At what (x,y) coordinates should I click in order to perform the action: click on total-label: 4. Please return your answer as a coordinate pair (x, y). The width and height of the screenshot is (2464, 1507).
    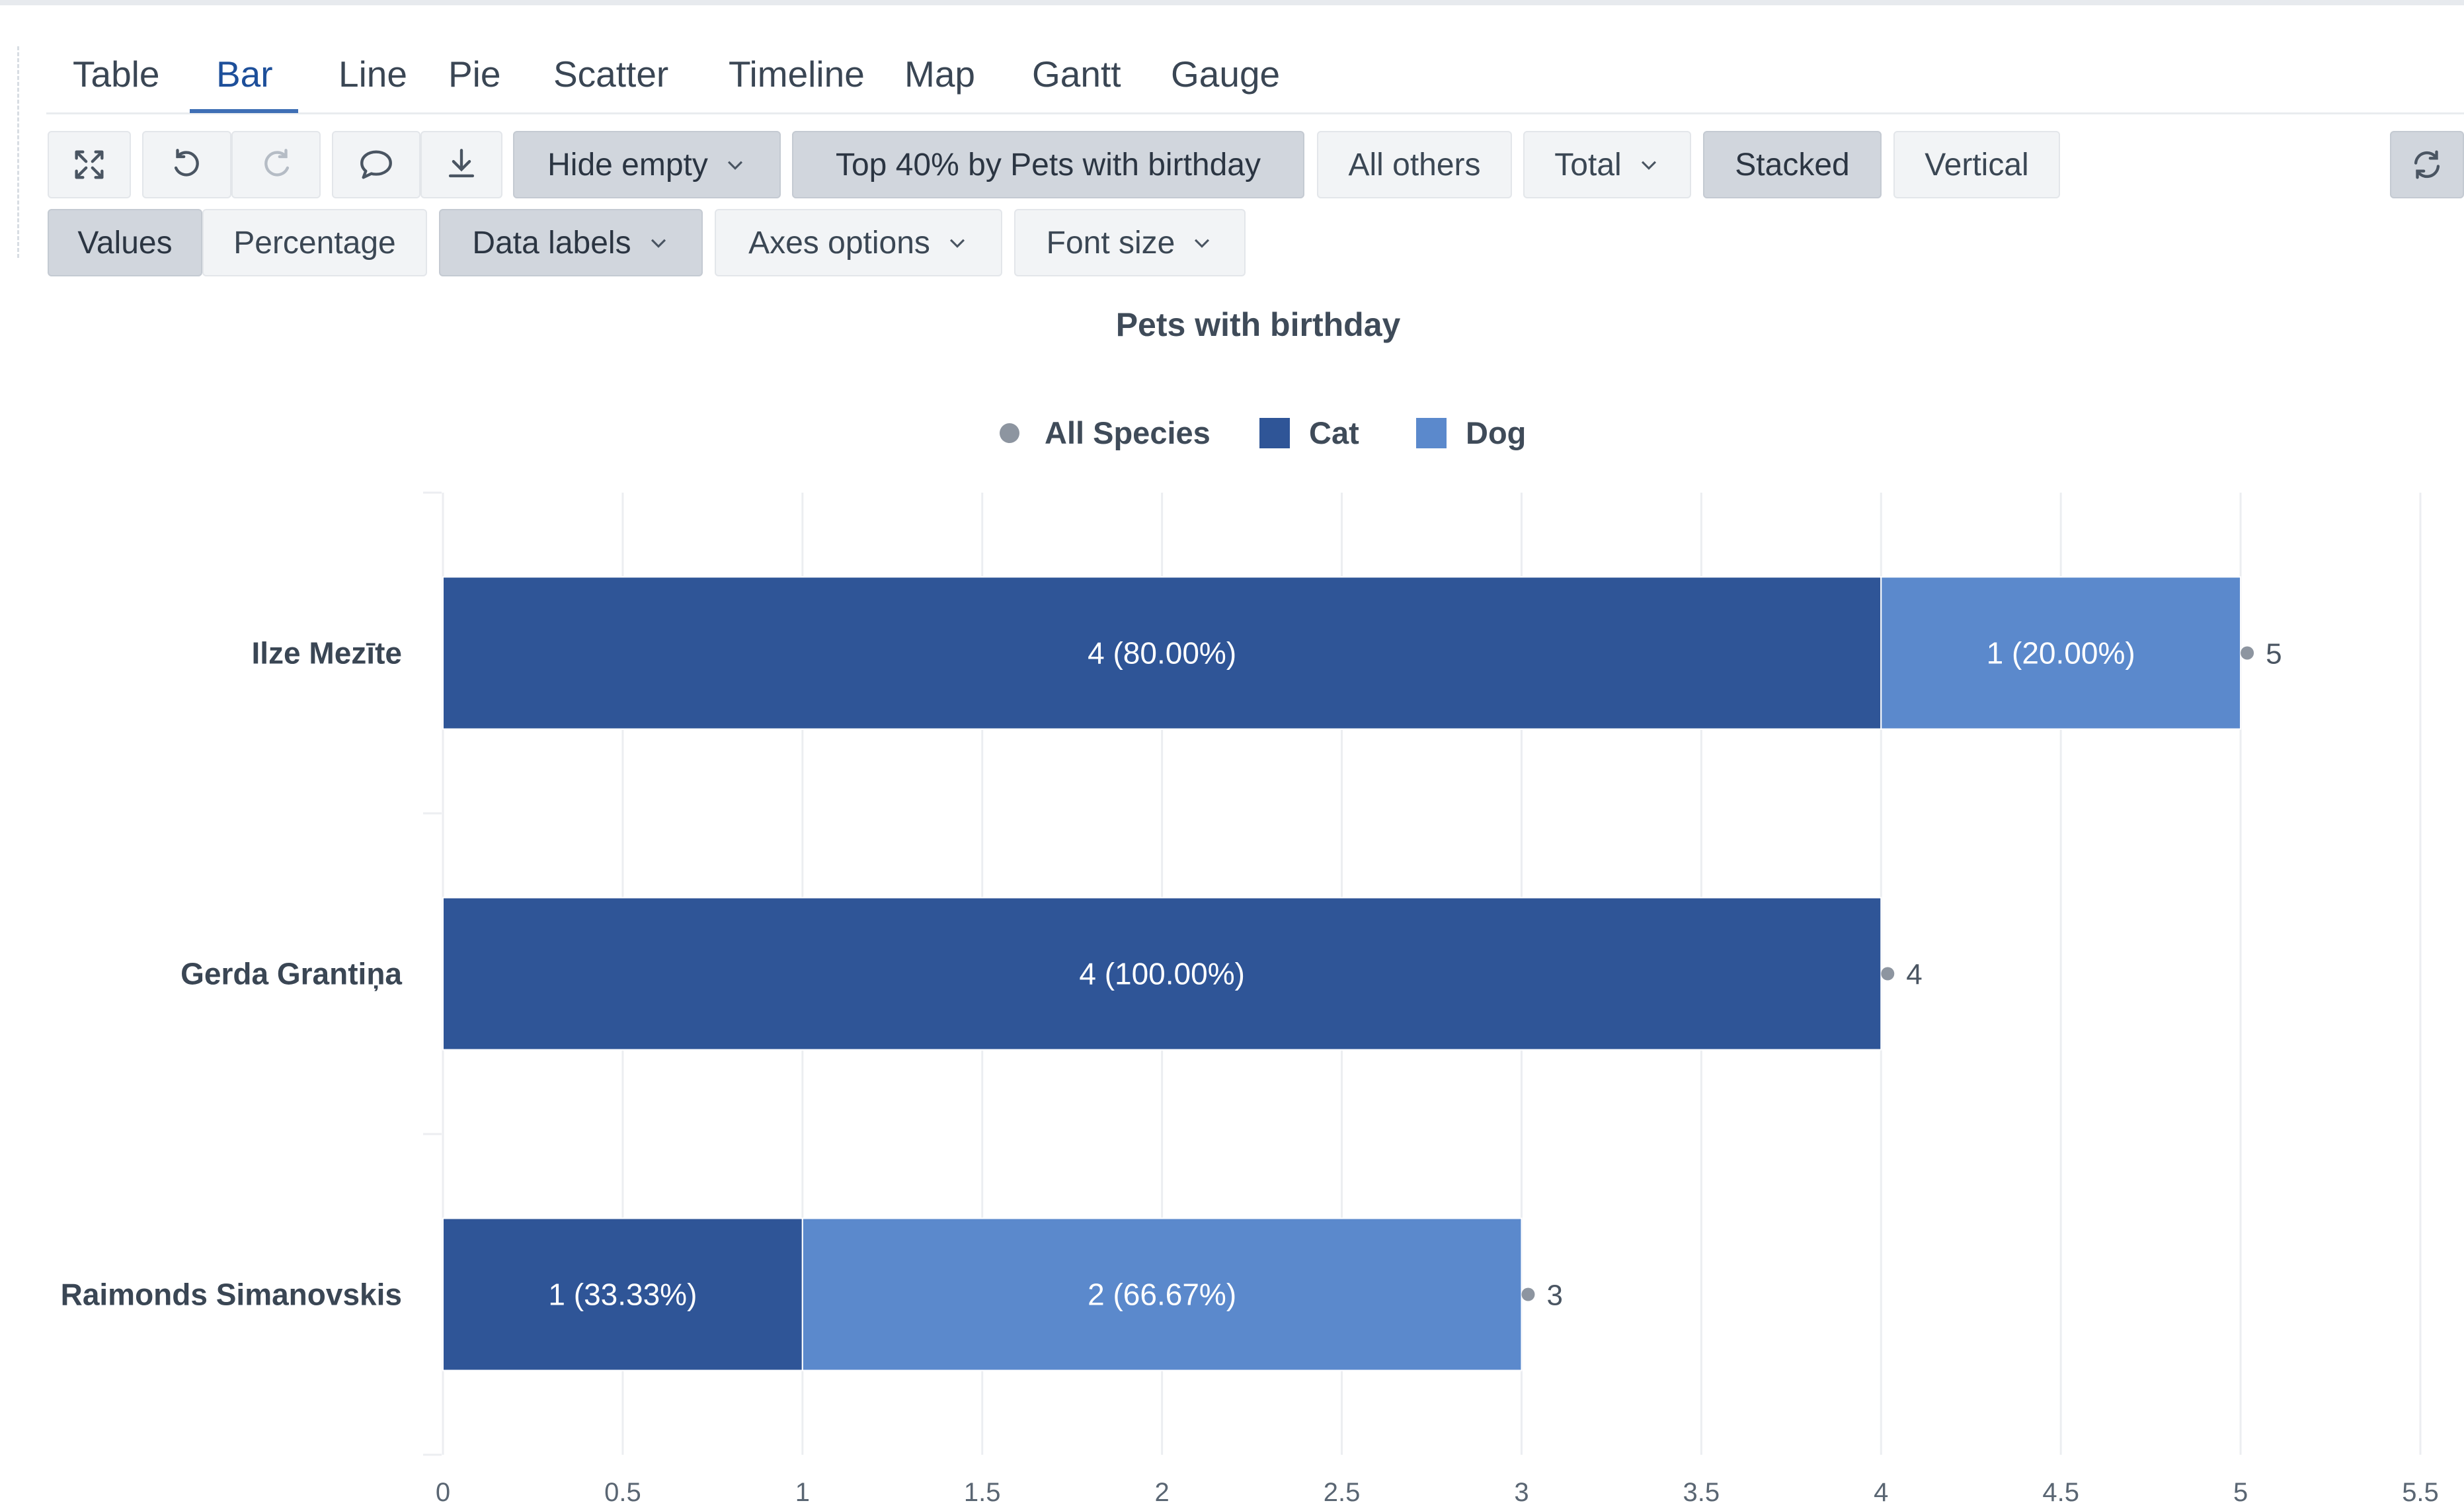
    Looking at the image, I should click on (1914, 975).